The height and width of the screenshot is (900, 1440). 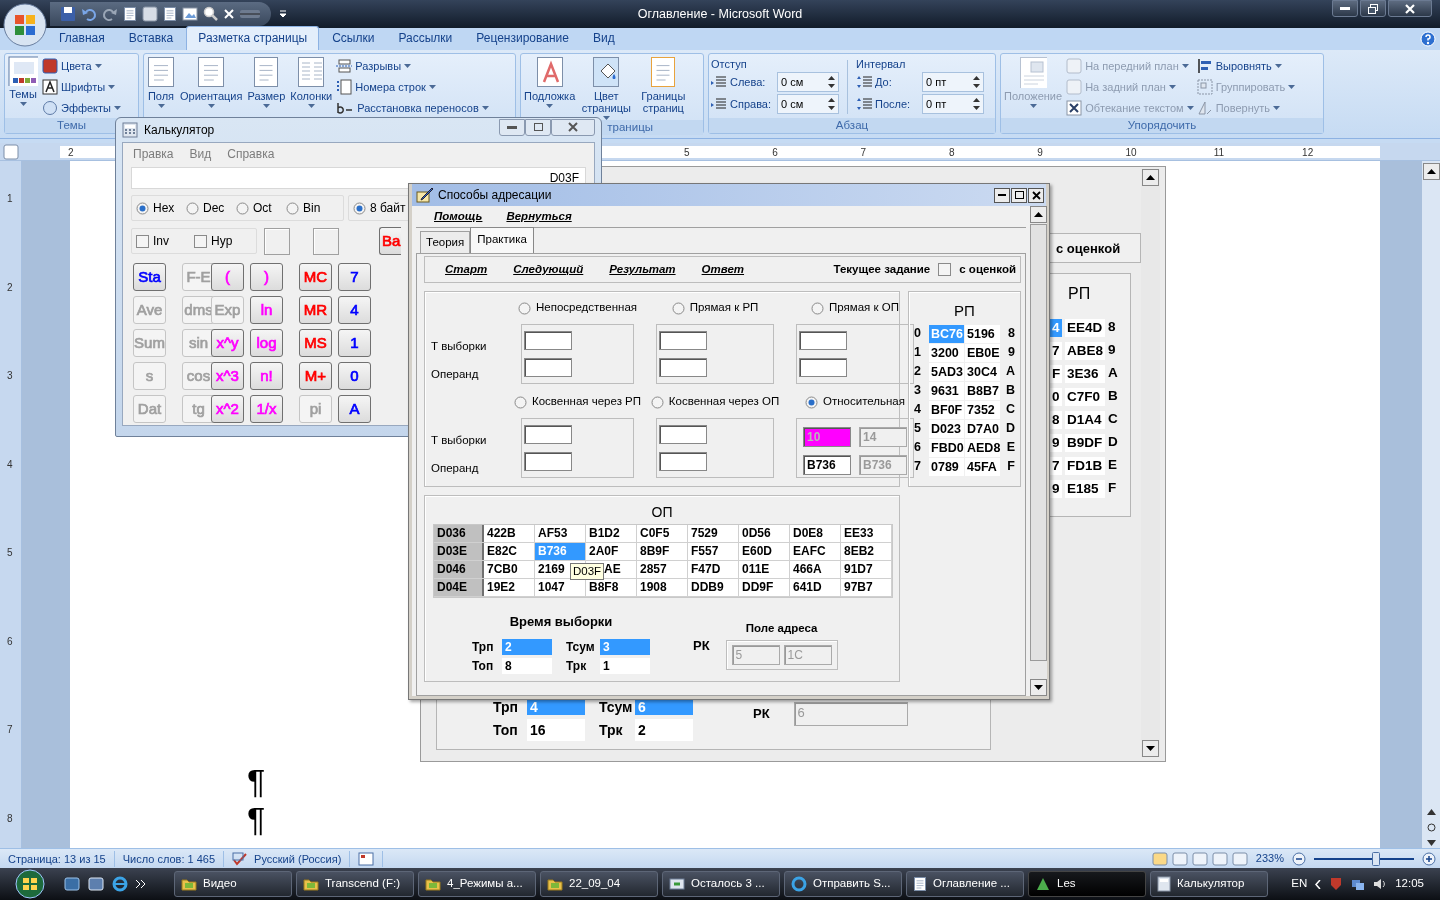 What do you see at coordinates (1431, 843) in the screenshot?
I see `next-page-icon` at bounding box center [1431, 843].